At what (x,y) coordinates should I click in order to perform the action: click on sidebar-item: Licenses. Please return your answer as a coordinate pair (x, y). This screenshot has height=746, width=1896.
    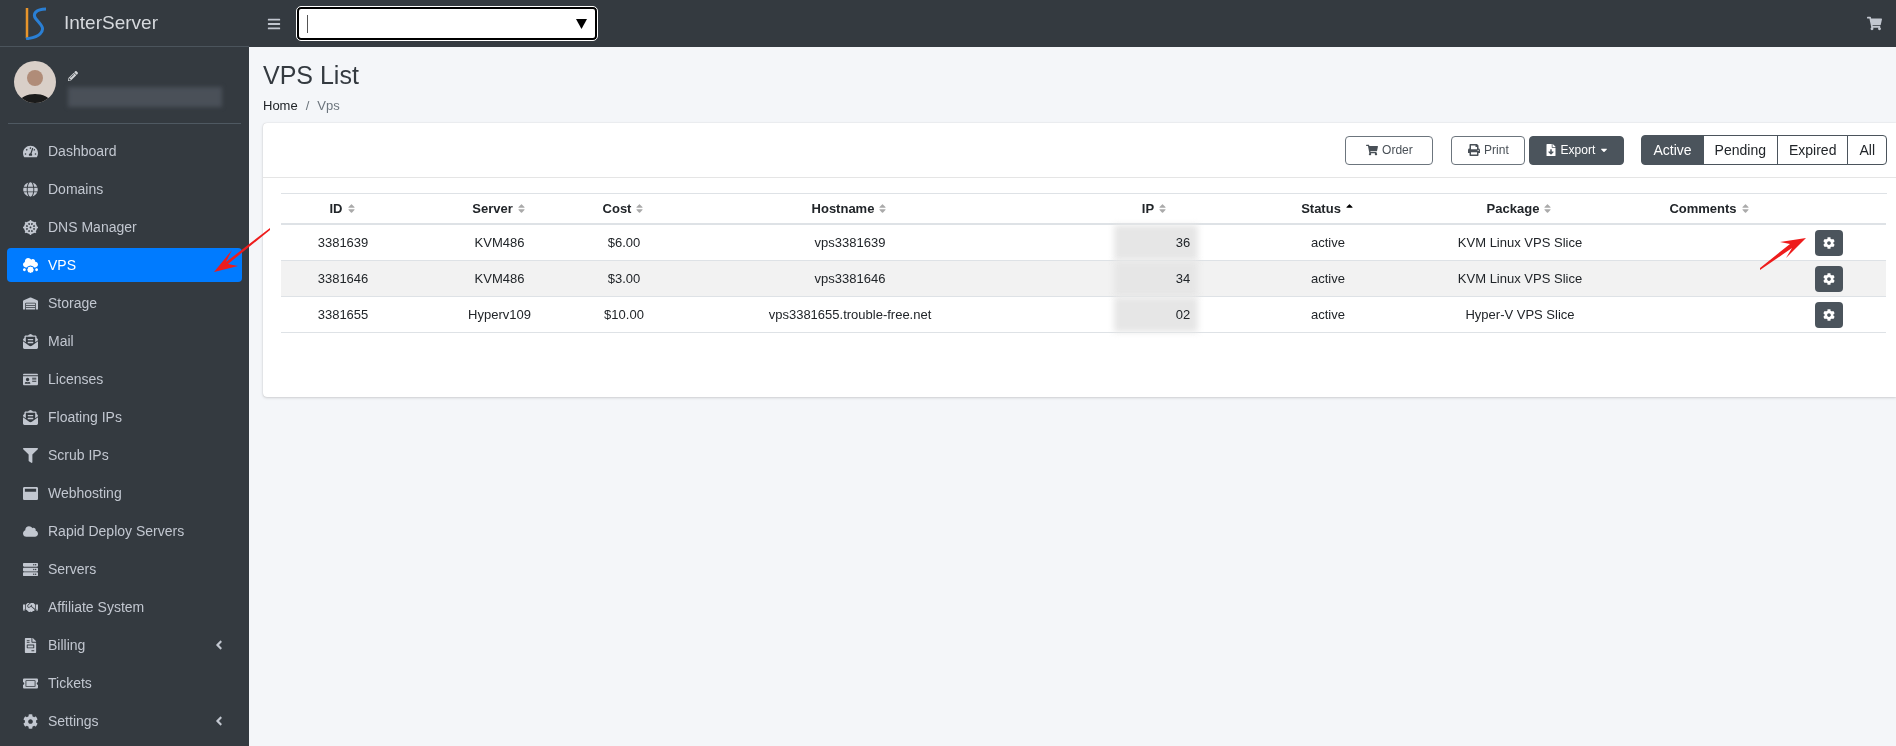
    Looking at the image, I should click on (124, 379).